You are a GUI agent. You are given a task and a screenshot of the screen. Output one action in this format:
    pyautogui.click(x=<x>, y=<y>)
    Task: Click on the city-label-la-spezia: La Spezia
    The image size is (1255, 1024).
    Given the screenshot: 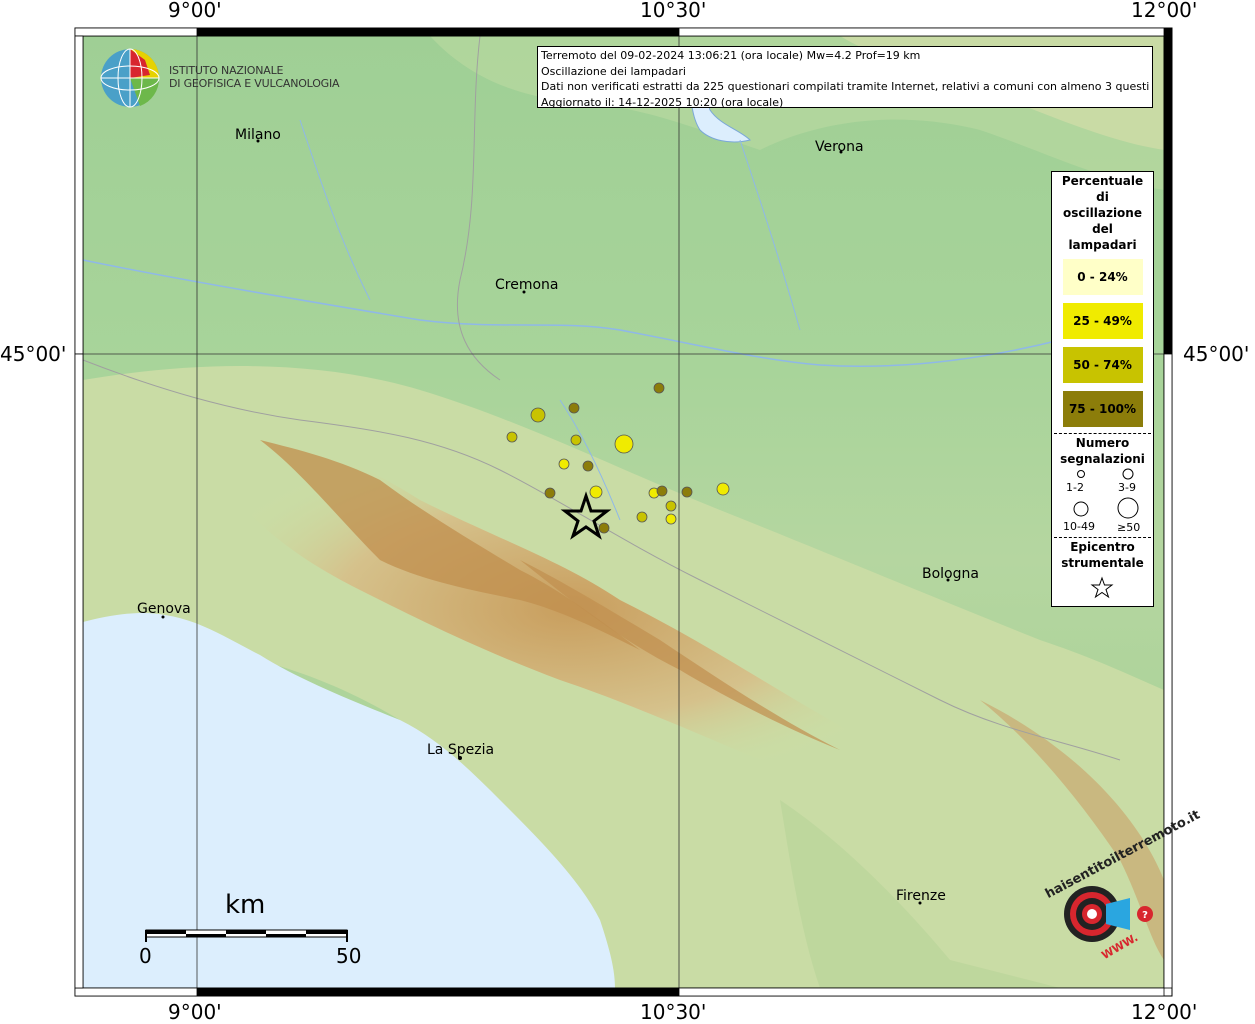 What is the action you would take?
    pyautogui.click(x=461, y=750)
    